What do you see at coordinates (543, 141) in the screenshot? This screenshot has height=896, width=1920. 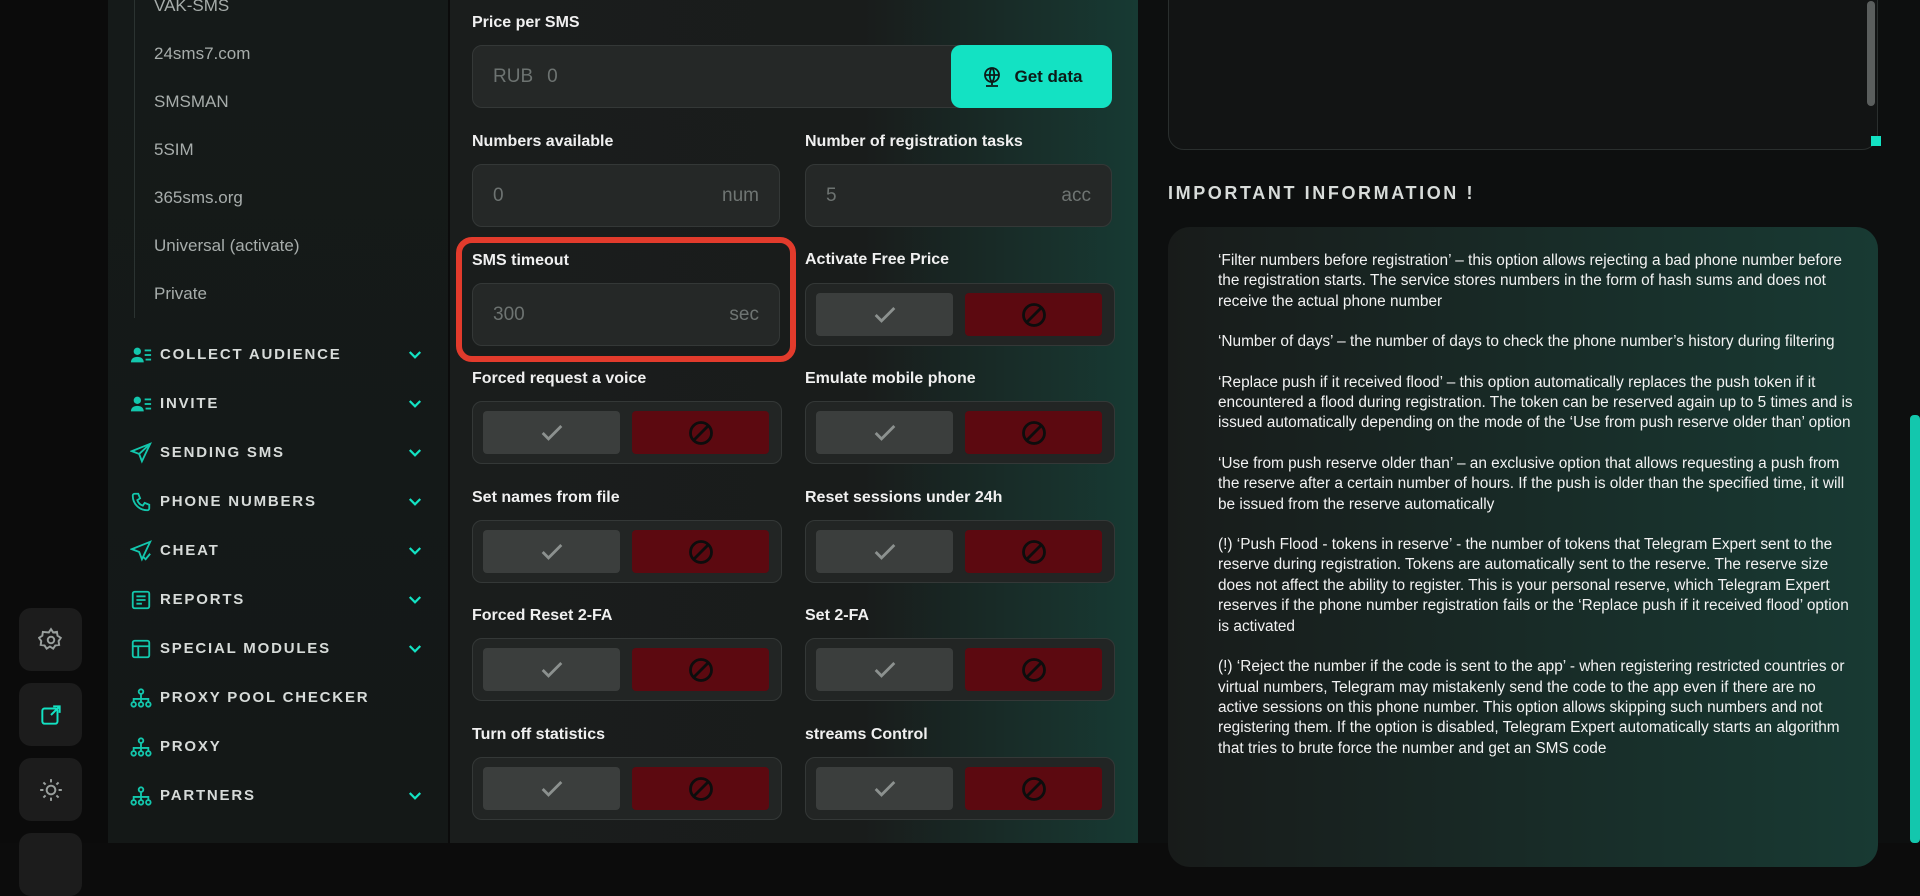 I see `numbers-available-label: Numbers available` at bounding box center [543, 141].